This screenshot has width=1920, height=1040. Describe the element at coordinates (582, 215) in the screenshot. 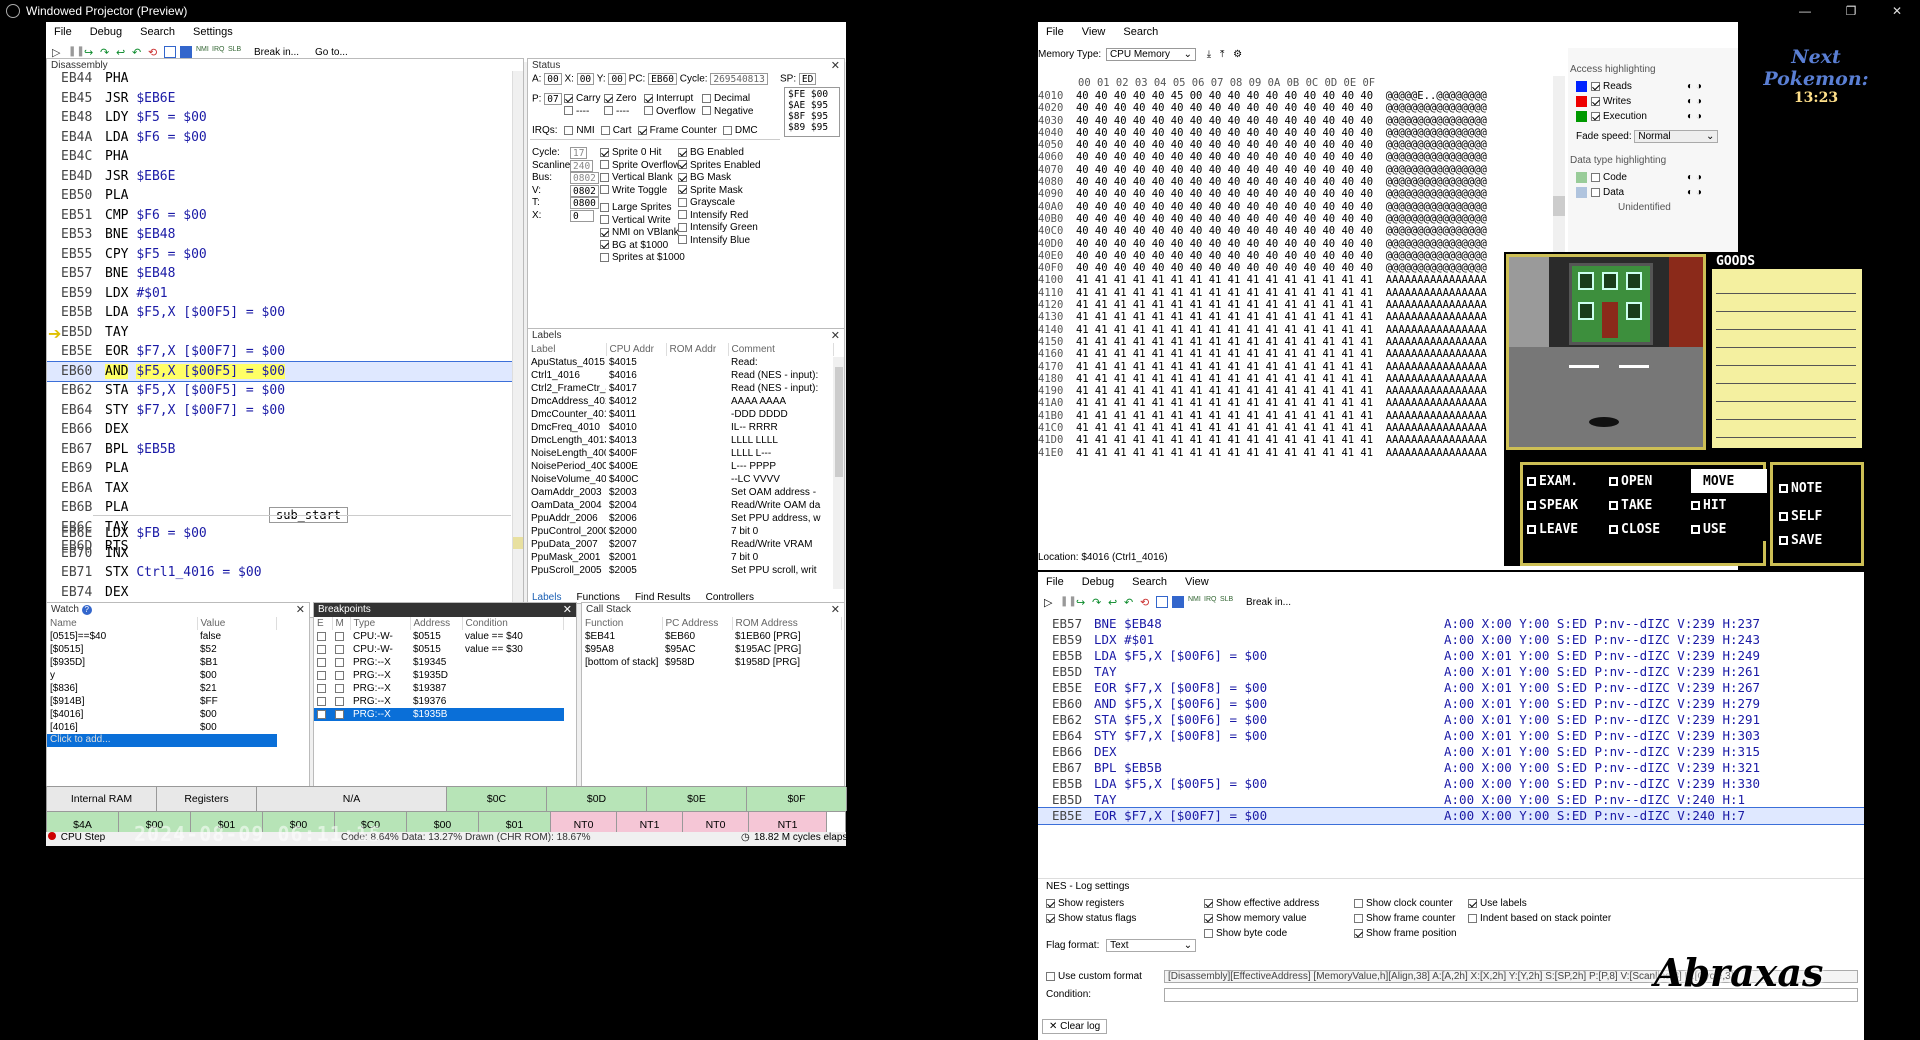

I see `ppu-x: 0` at that location.